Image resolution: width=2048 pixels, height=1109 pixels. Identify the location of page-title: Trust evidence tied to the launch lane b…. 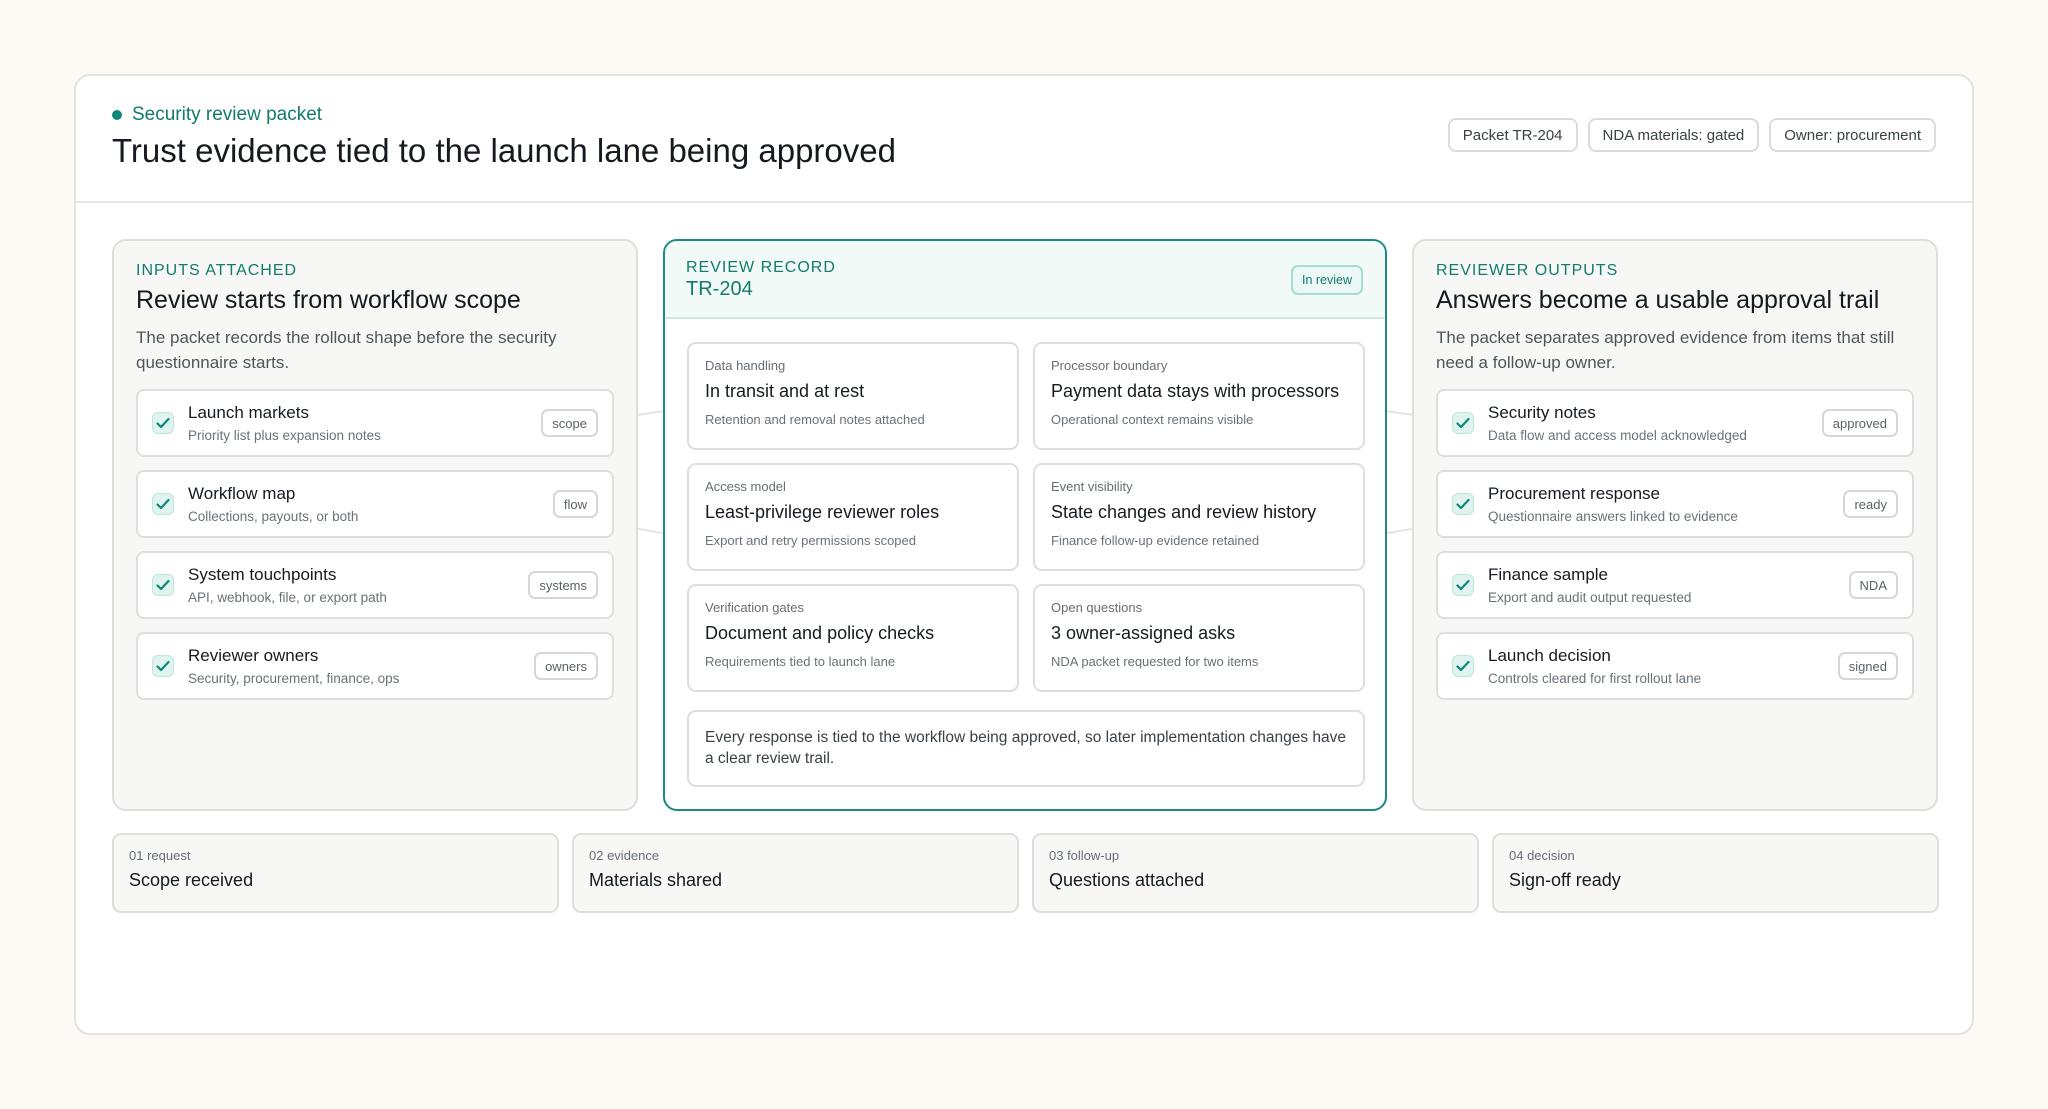
(504, 150).